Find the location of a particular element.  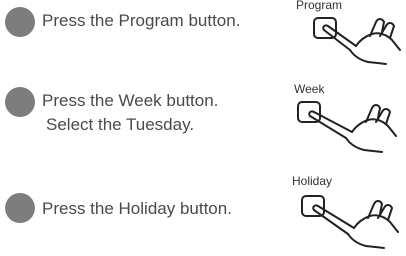

step-text-line1: Press the Program button. is located at coordinates (141, 20).